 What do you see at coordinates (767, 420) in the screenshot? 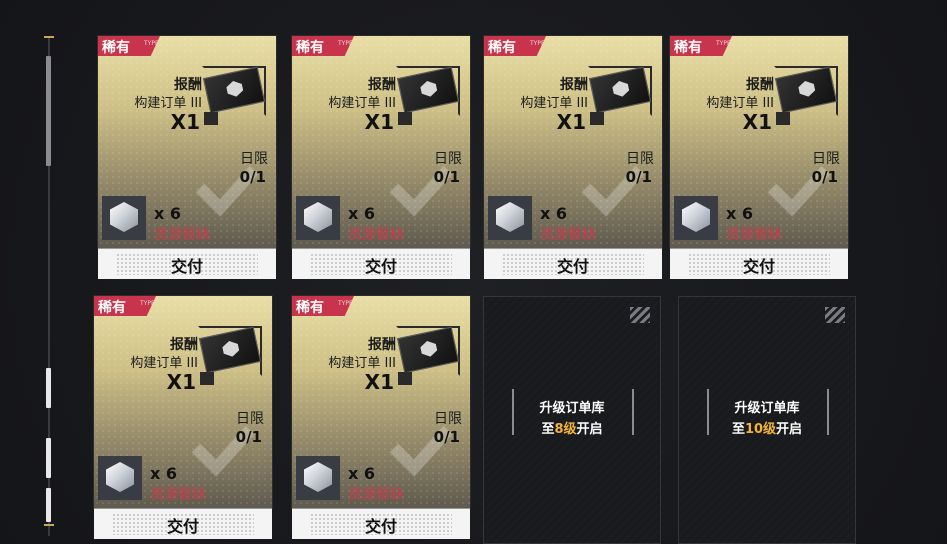
I see `locked-order-slot: 升级订单库 至10级开启` at bounding box center [767, 420].